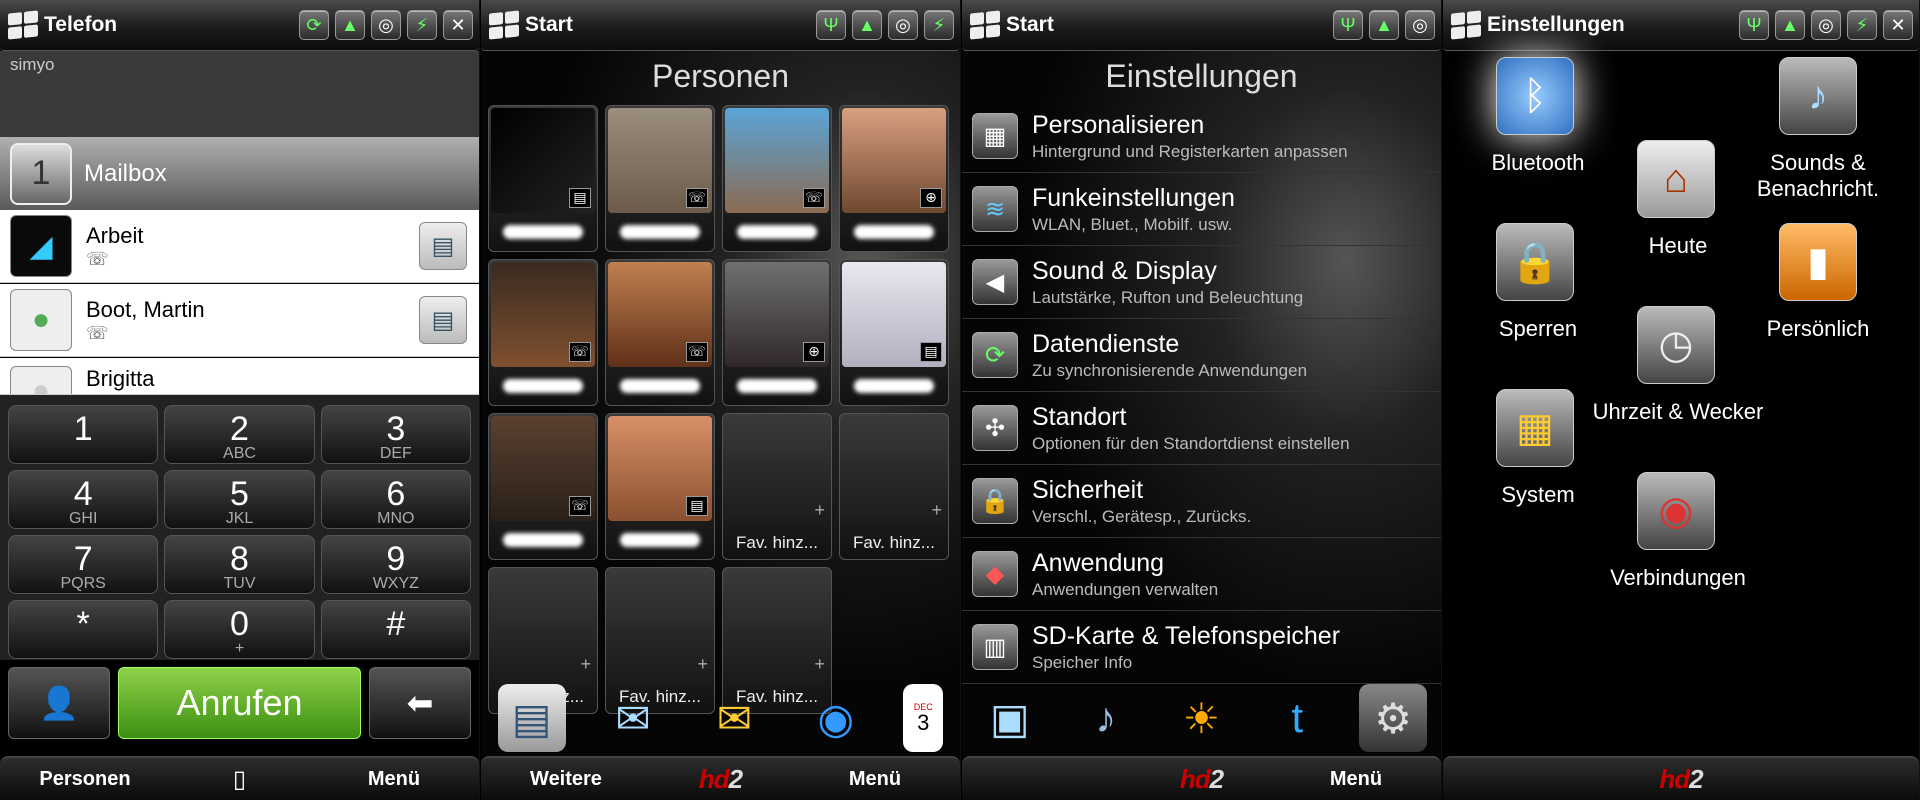  Describe the element at coordinates (923, 718) in the screenshot. I see `calendar-tab-icon: DEC 3` at that location.